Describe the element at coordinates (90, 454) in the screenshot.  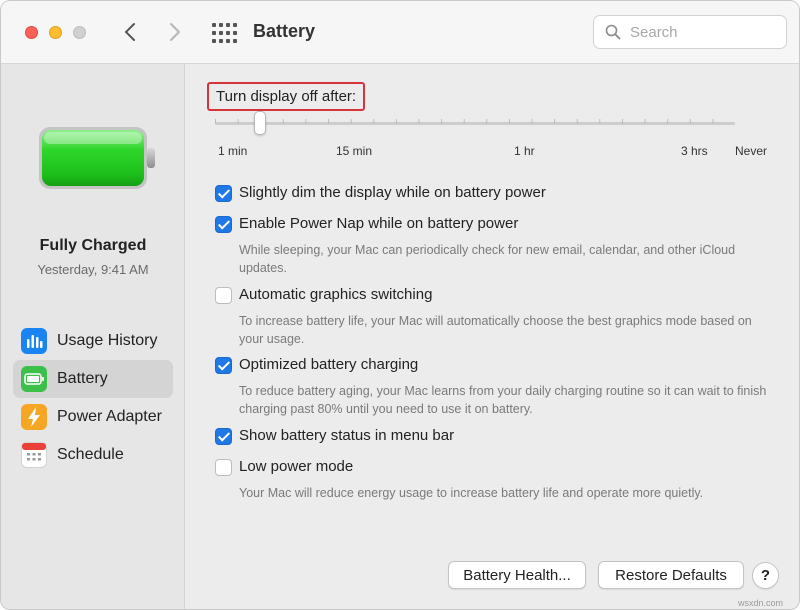
I see `sidebar-item-label: Schedule` at that location.